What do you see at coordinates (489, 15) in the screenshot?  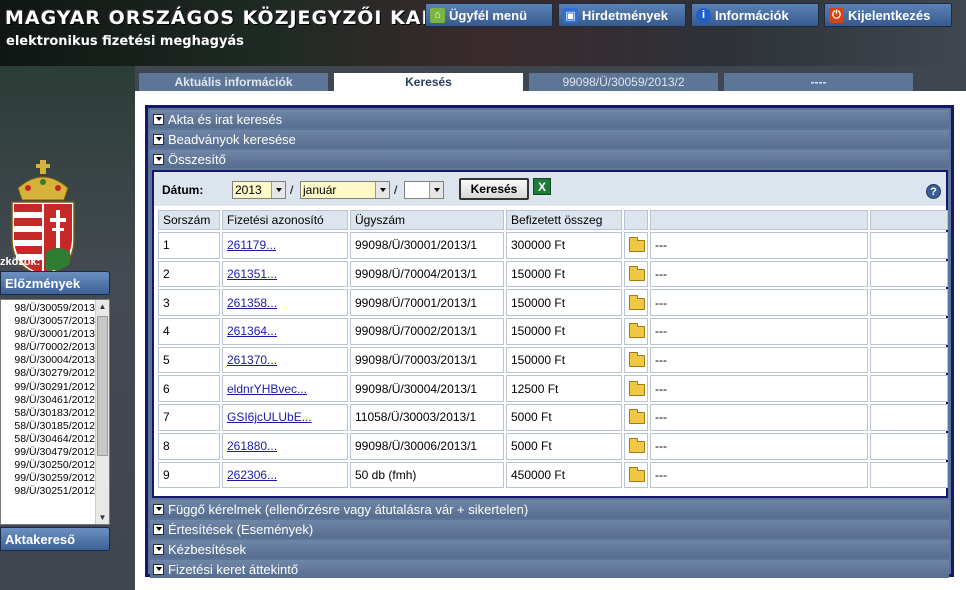 I see `client-menu-button: ⌂ Ügyfél menü` at bounding box center [489, 15].